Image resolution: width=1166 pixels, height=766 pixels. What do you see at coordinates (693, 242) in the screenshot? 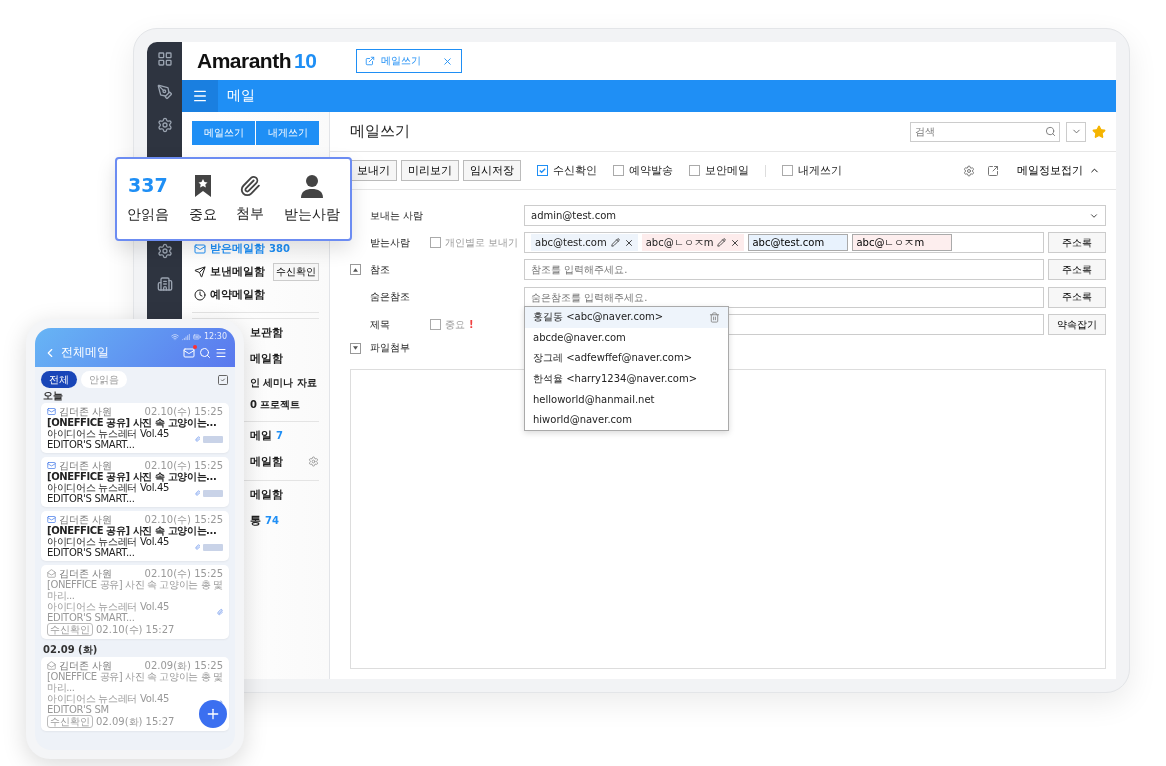
I see `recipient-chip: abc@ㄴㅇㅈm` at bounding box center [693, 242].